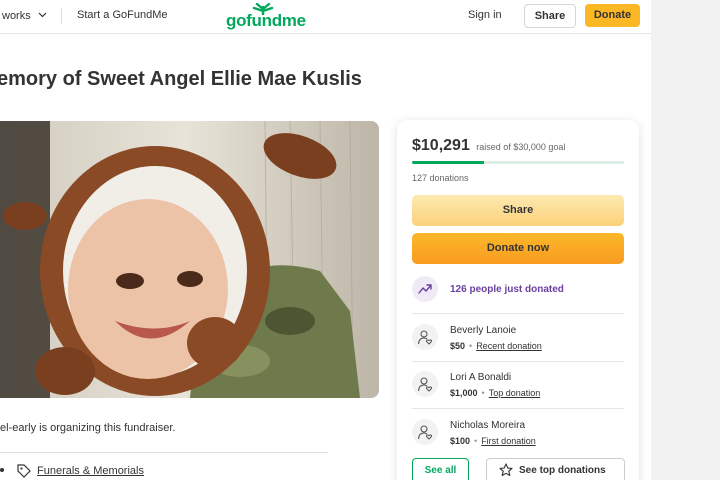  I want to click on how-it-works-menu: works, so click(24, 15).